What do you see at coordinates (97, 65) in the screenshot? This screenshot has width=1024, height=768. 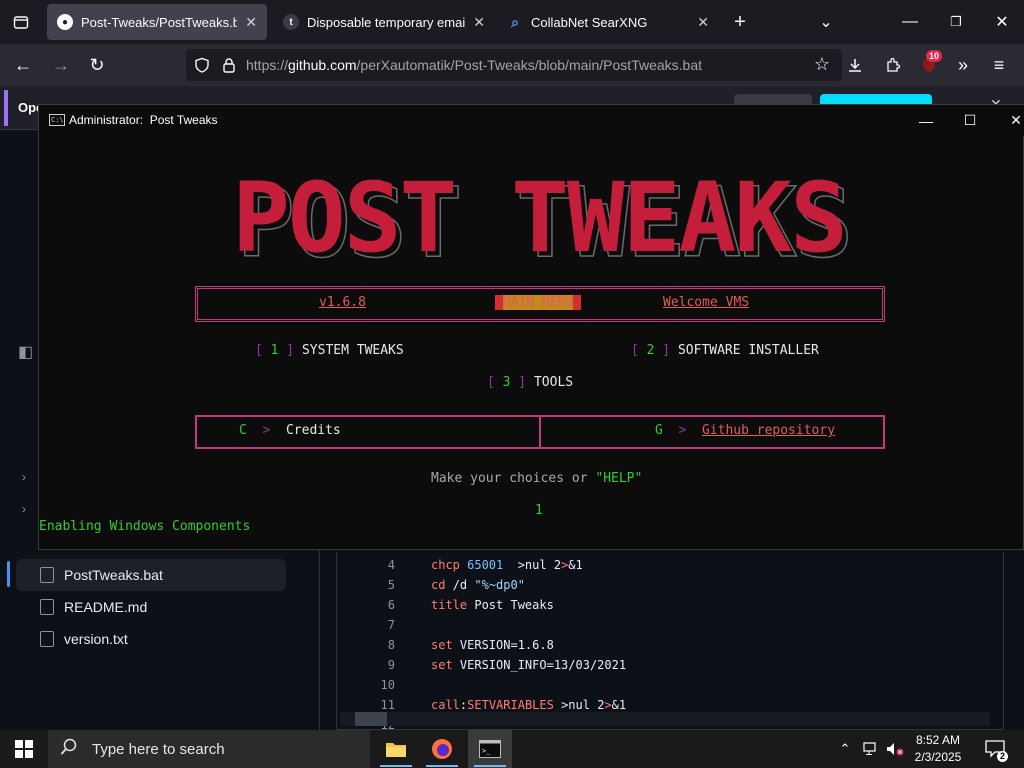 I see `reload-icon: ↻` at bounding box center [97, 65].